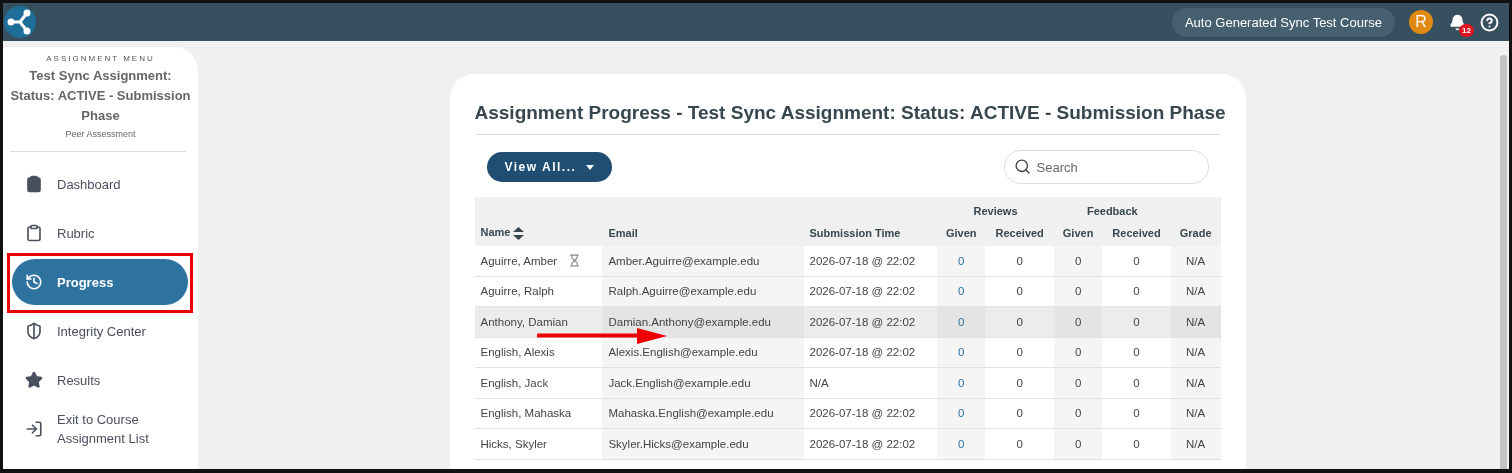 The width and height of the screenshot is (1512, 473). What do you see at coordinates (995, 207) in the screenshot?
I see `column-group-header: Reviews` at bounding box center [995, 207].